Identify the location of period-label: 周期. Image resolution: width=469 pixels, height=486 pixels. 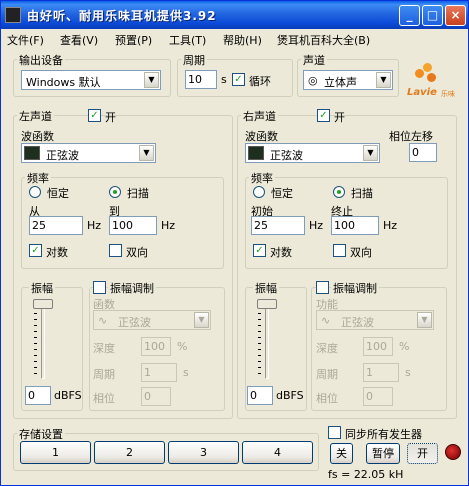
(194, 60).